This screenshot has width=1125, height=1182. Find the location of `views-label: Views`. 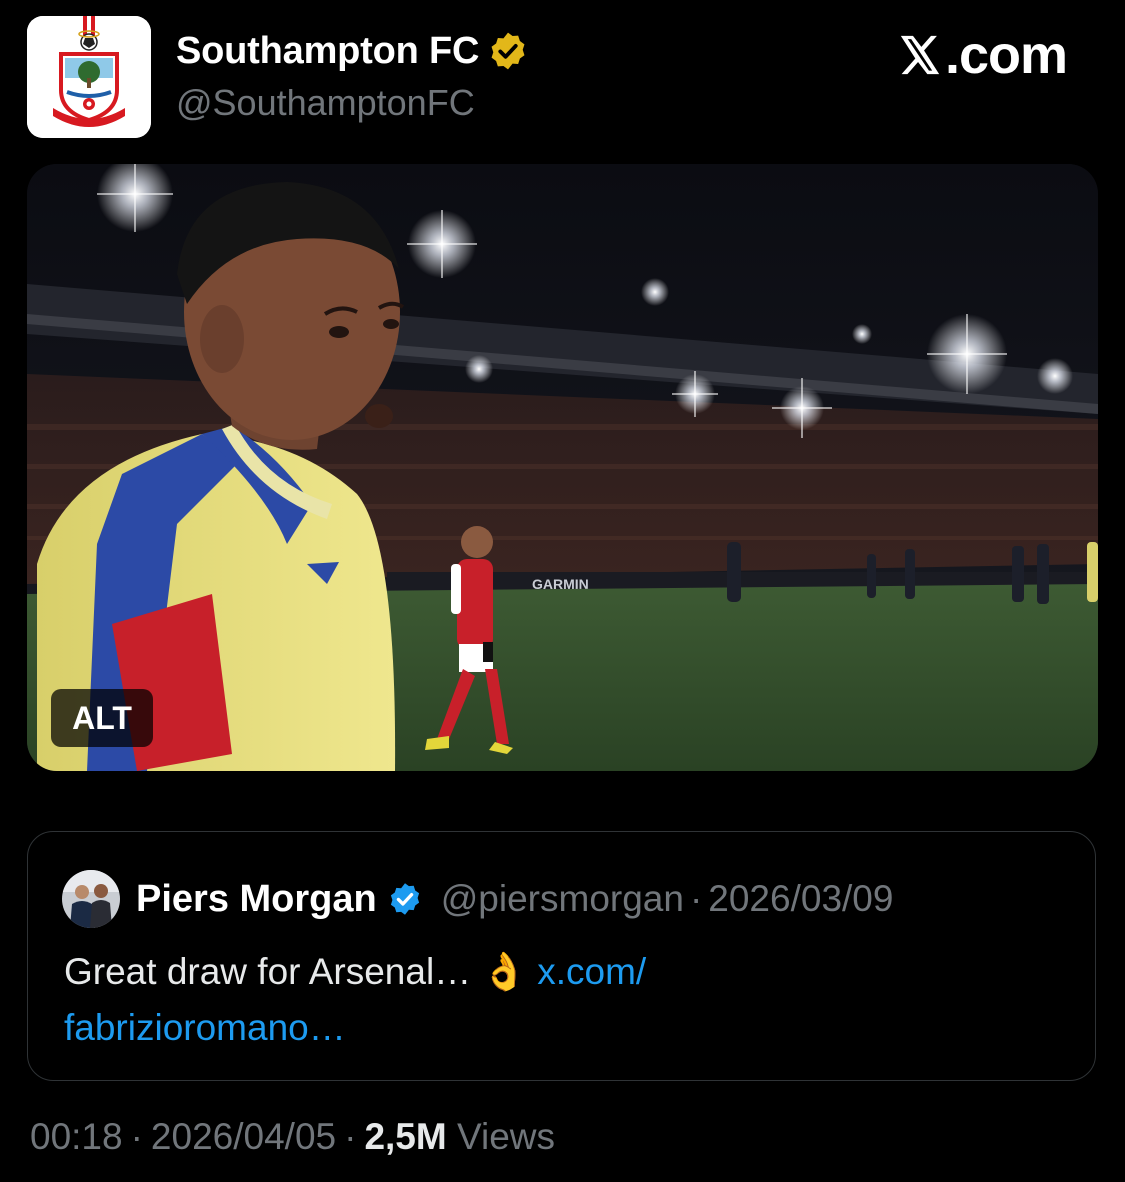

views-label: Views is located at coordinates (506, 1136).